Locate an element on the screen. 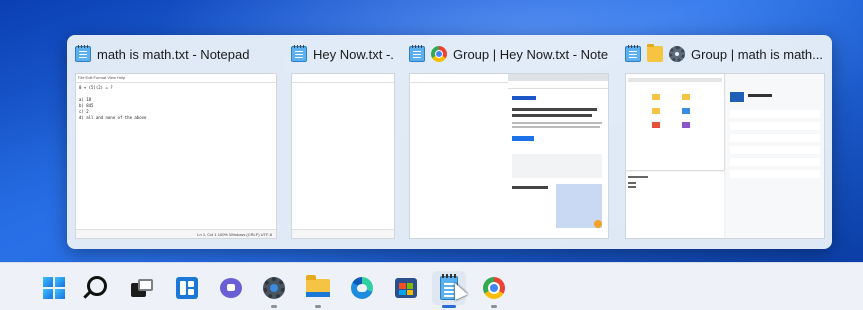 This screenshot has height=310, width=863. taskbar-file-explorer-button is located at coordinates (318, 289).